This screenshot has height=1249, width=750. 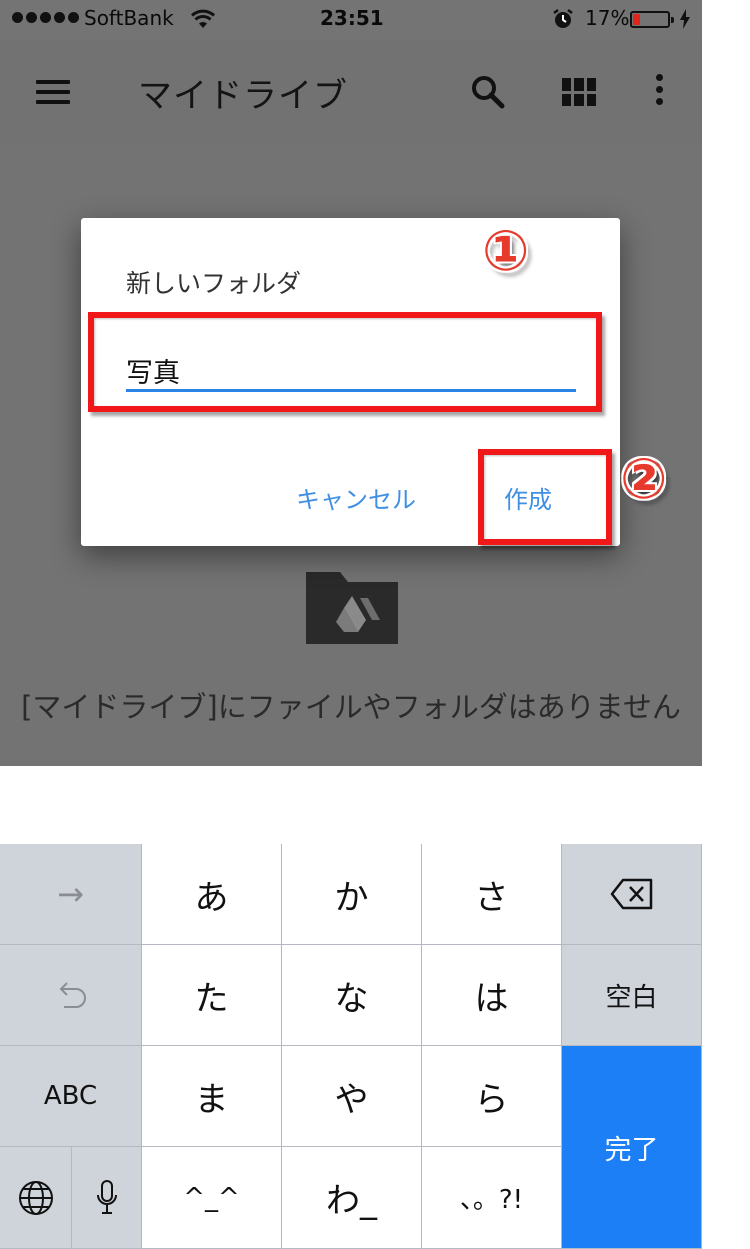 I want to click on microphone-icon, so click(x=106, y=1196).